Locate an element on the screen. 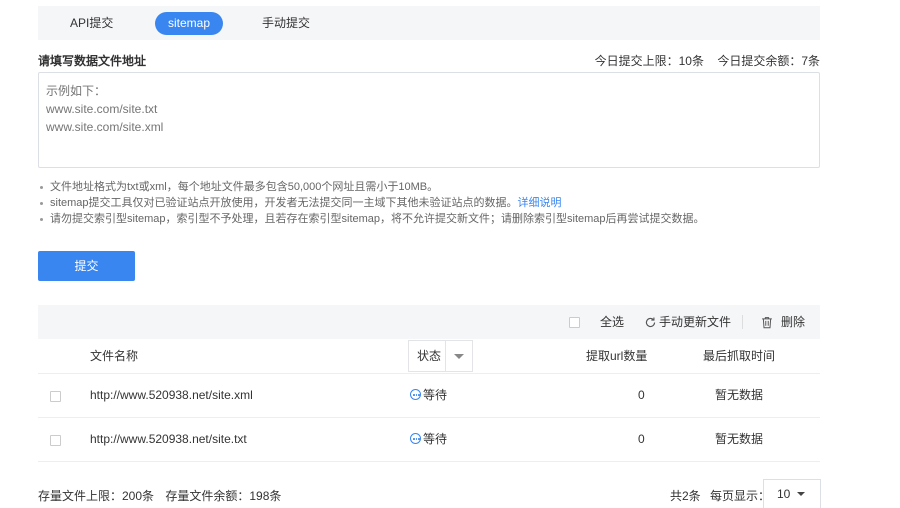 The image size is (900, 508). toolbar-divider is located at coordinates (742, 322).